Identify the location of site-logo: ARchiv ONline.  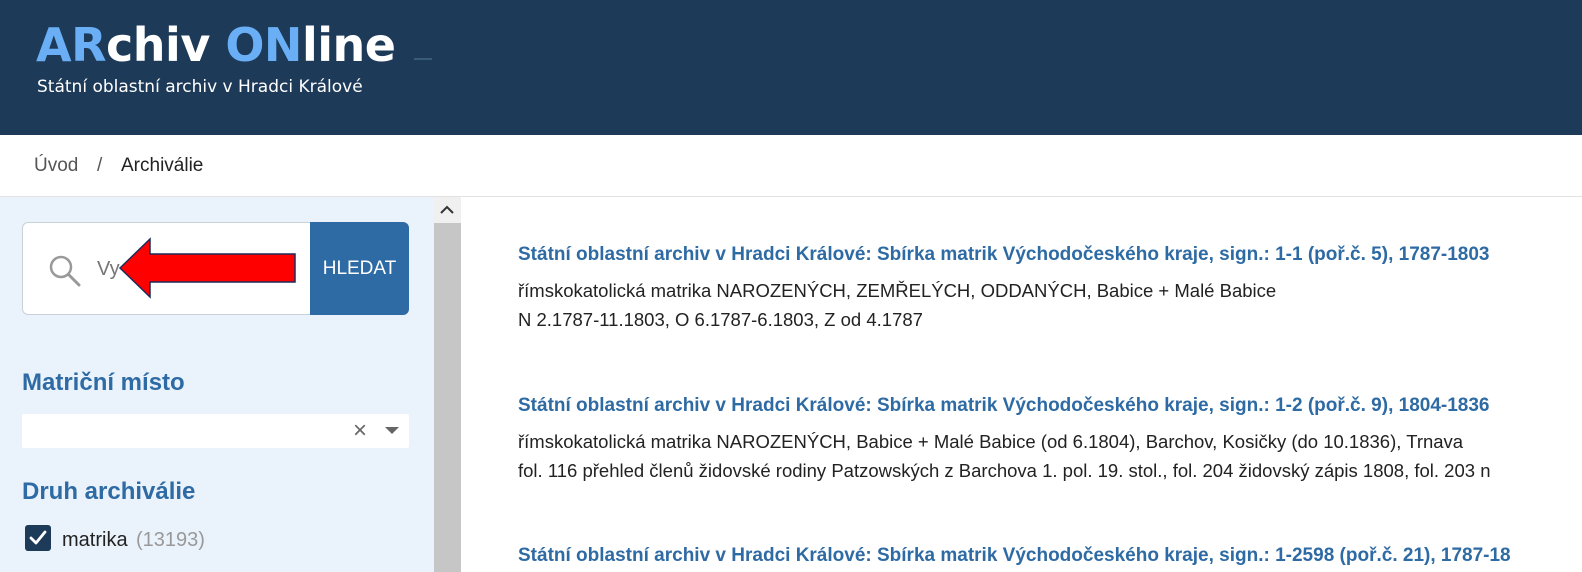
(216, 45).